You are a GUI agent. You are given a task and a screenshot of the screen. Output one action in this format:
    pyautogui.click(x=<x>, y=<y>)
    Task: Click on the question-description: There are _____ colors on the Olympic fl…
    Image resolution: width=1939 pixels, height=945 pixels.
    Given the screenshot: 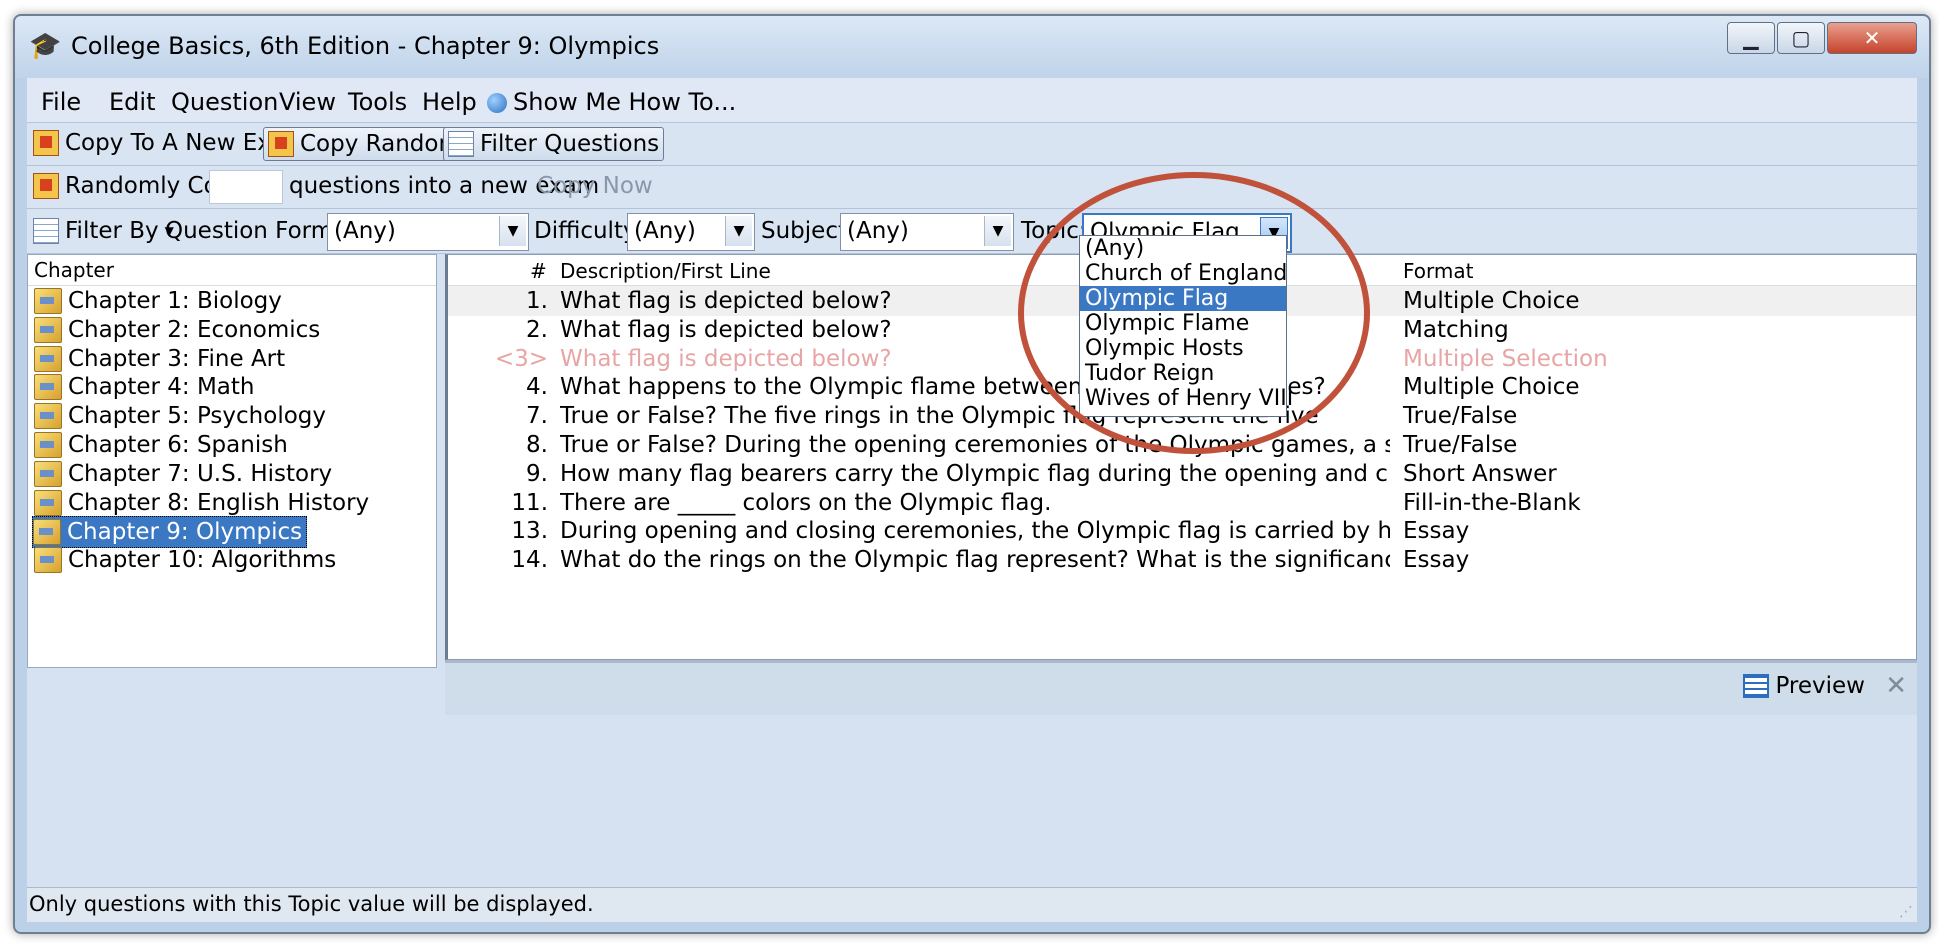 What is the action you would take?
    pyautogui.click(x=806, y=502)
    